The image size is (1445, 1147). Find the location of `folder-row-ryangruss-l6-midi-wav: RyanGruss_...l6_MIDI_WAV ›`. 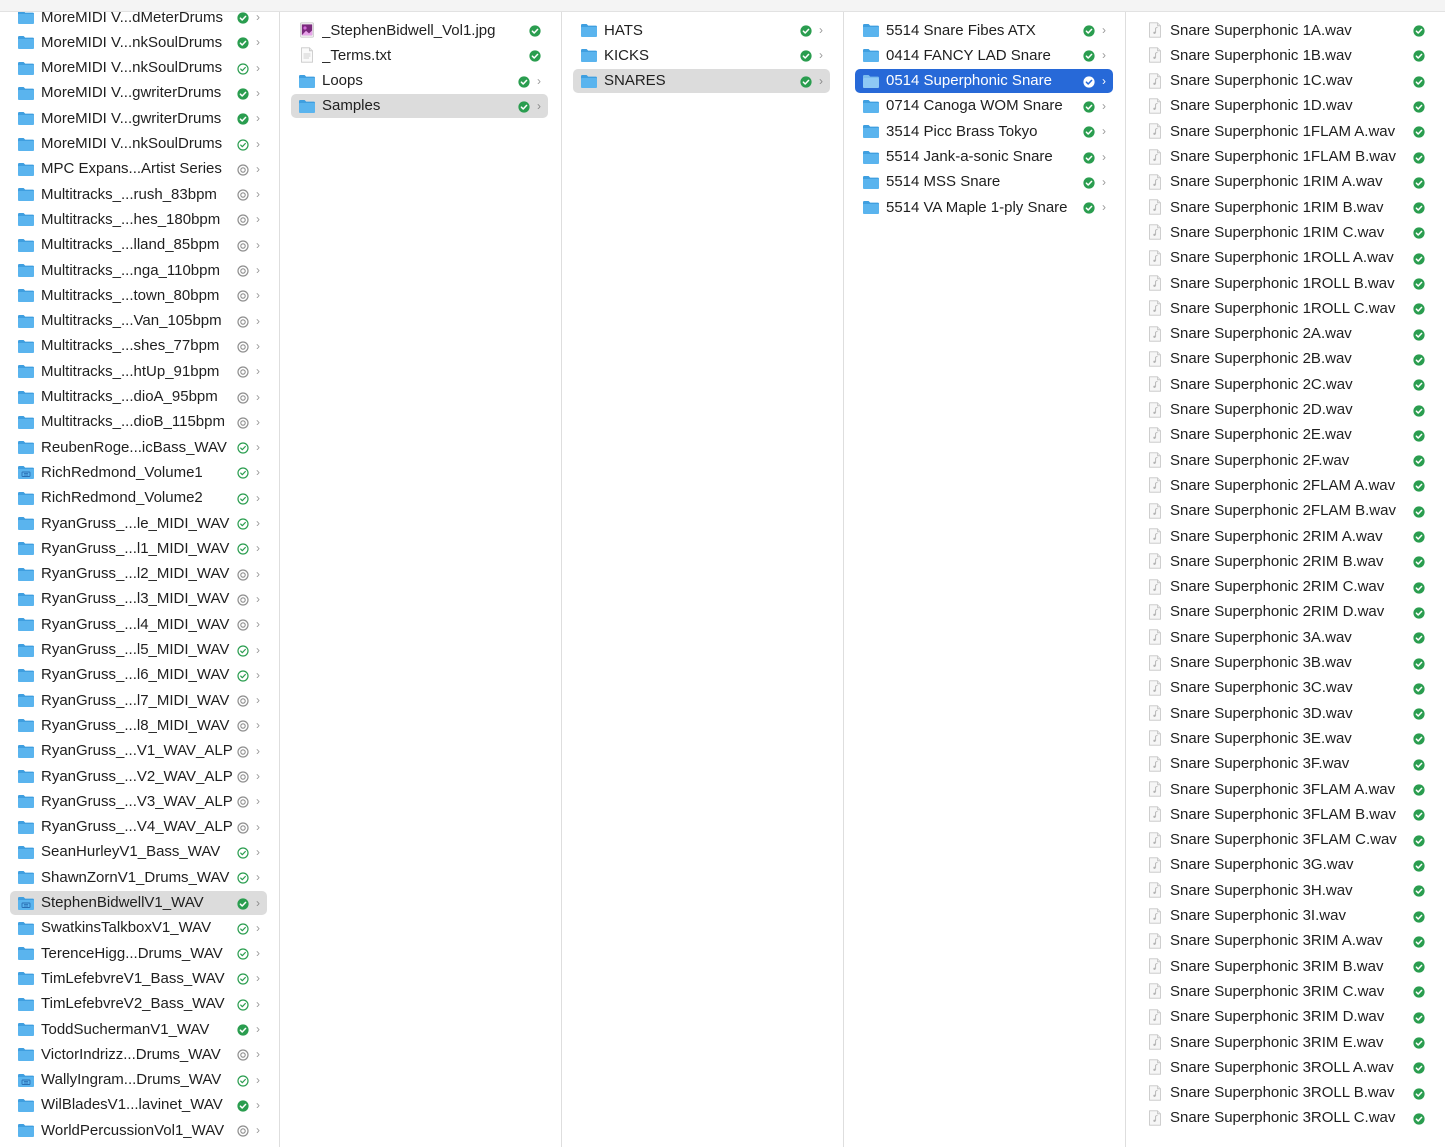

folder-row-ryangruss-l6-midi-wav: RyanGruss_...l6_MIDI_WAV › is located at coordinates (138, 675).